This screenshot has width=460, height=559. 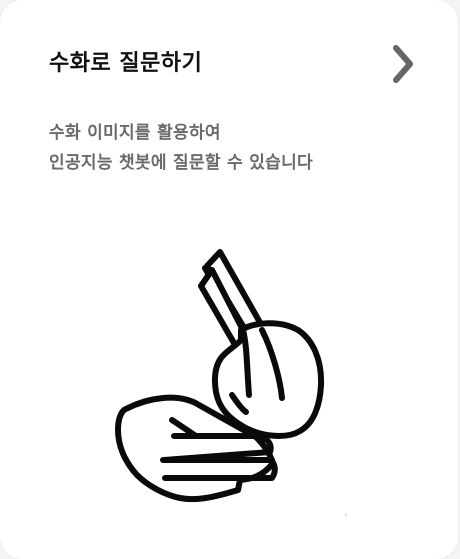 What do you see at coordinates (126, 63) in the screenshot?
I see `card-title: 수화로 질문하기` at bounding box center [126, 63].